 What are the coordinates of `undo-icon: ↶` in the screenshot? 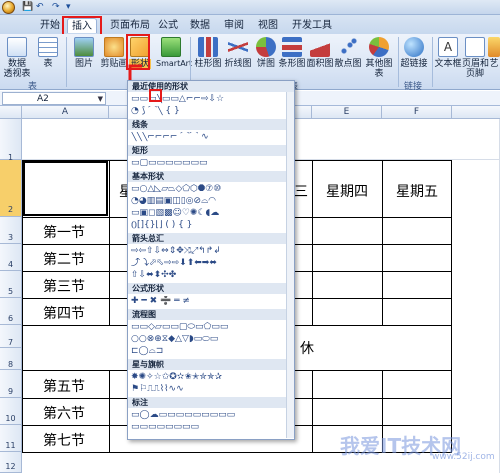 It's located at (40, 7).